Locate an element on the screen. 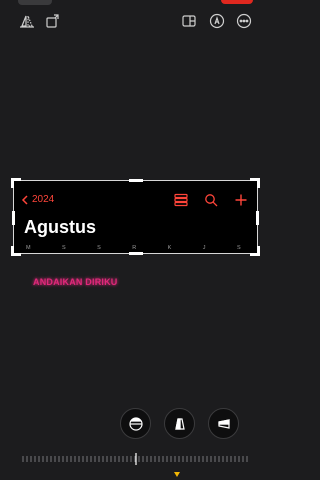 Image resolution: width=320 pixels, height=480 pixels. angle-ruler is located at coordinates (136, 459).